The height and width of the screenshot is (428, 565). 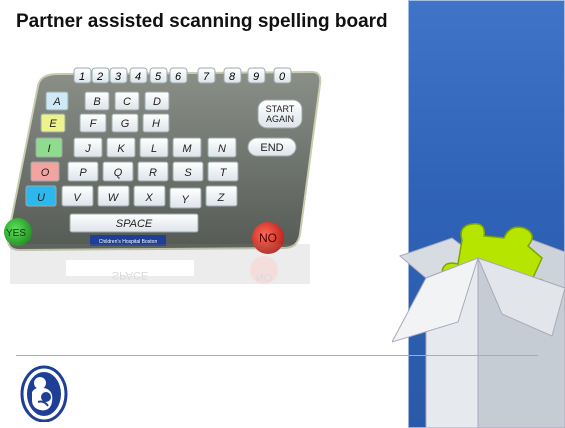 I want to click on number-key: 1, so click(x=82, y=75).